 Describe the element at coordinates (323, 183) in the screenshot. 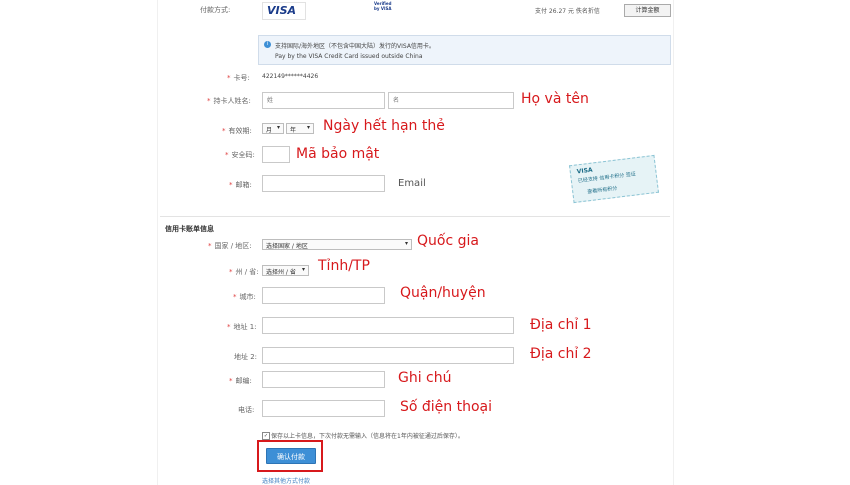

I see `email-input` at that location.